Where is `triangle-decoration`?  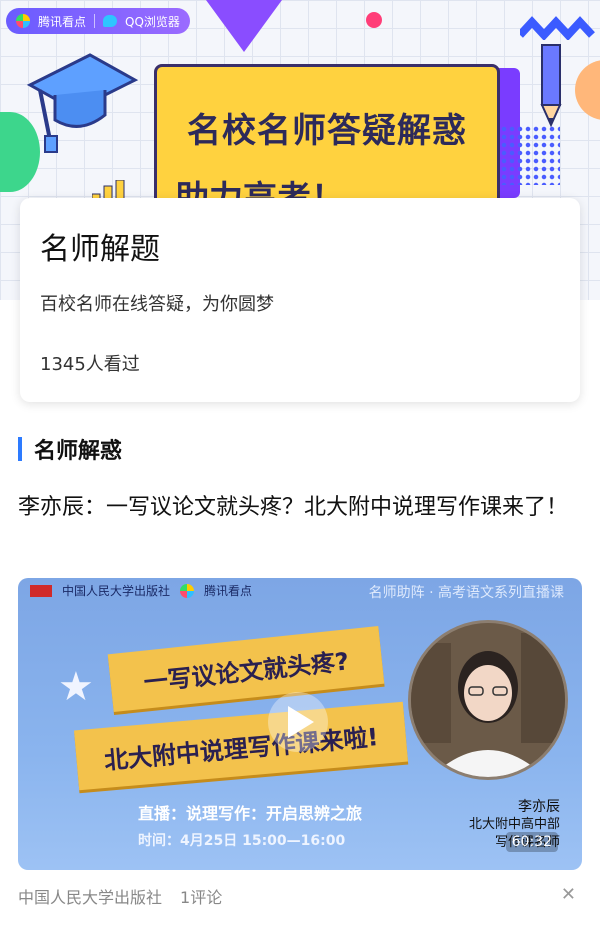 triangle-decoration is located at coordinates (244, 26).